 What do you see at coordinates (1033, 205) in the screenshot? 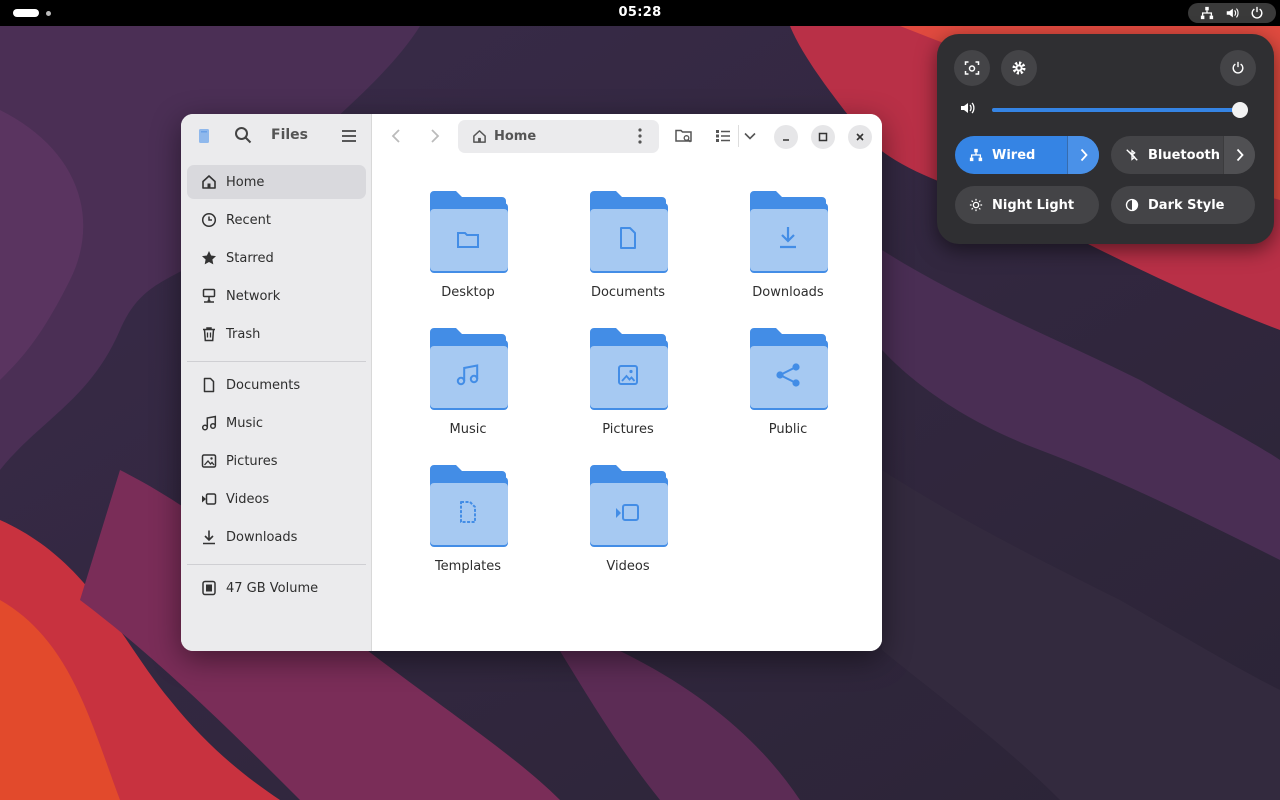
I see `toggle-label: Night Light` at bounding box center [1033, 205].